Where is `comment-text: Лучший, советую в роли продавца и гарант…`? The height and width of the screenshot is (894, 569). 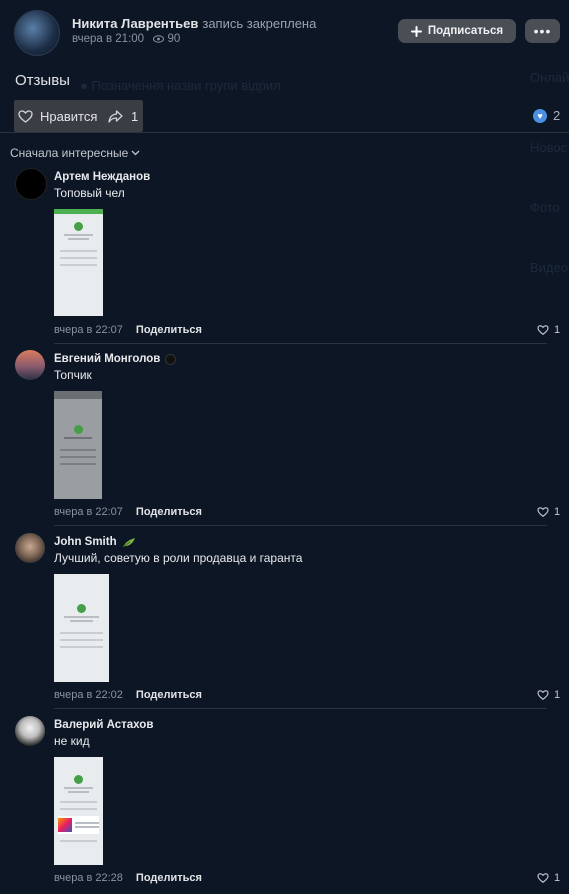 comment-text: Лучший, советую в роли продавца и гарант… is located at coordinates (178, 558).